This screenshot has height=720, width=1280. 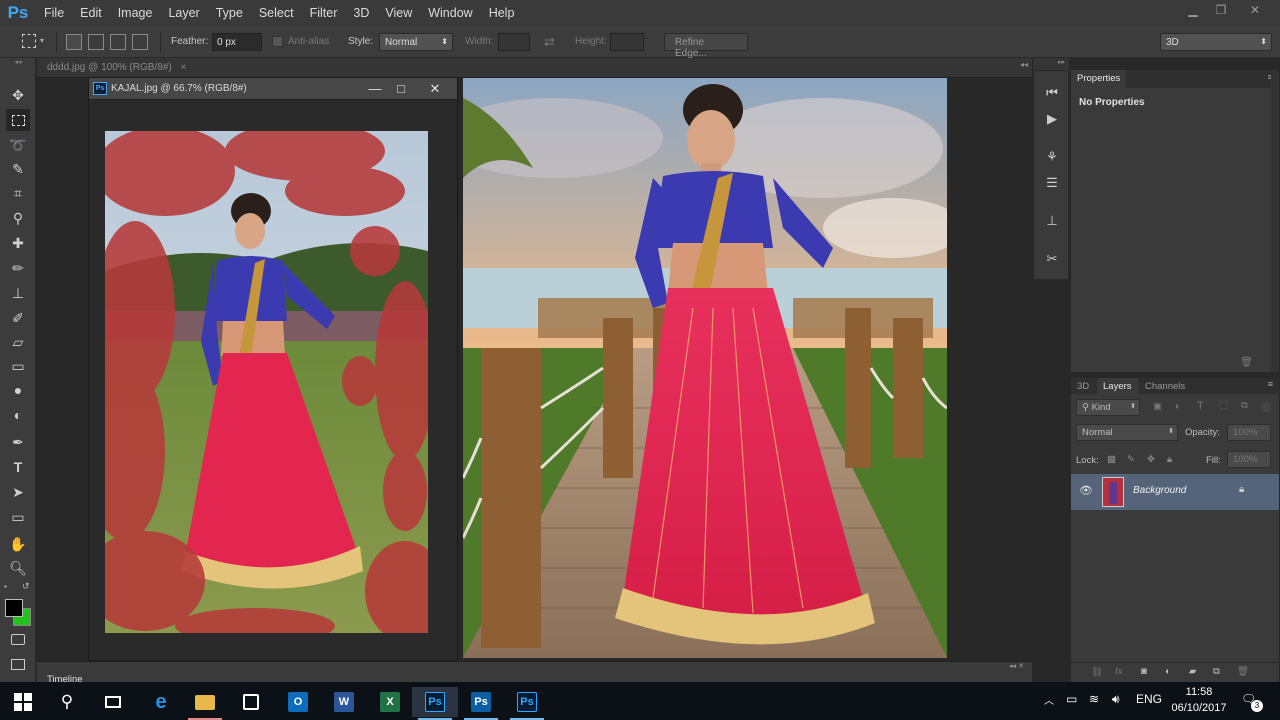 What do you see at coordinates (375, 89) in the screenshot?
I see `minimize-icon: —` at bounding box center [375, 89].